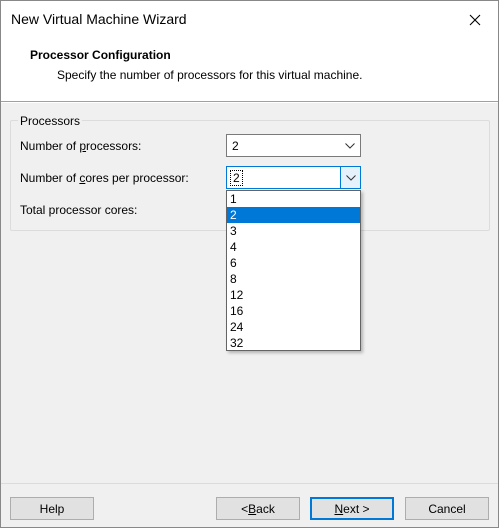  I want to click on cores-dropdown-list: 1 2 3 4 6 8 12 16 24 32, so click(293, 270).